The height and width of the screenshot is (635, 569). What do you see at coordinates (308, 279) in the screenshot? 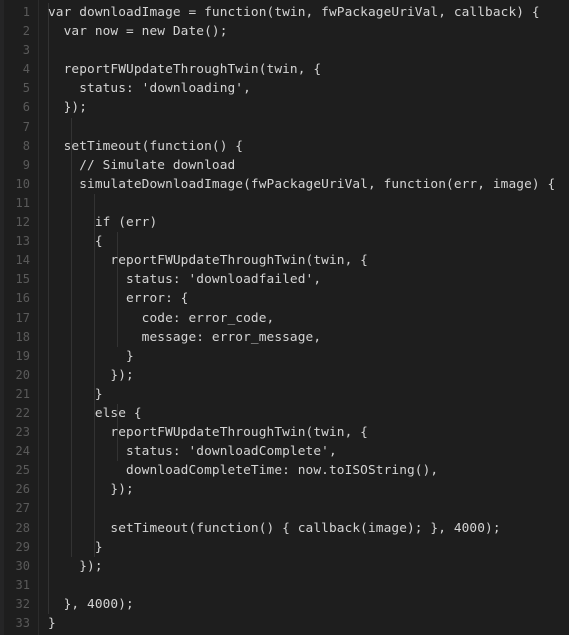
I see `code-line: status: 'downloadfailed',` at bounding box center [308, 279].